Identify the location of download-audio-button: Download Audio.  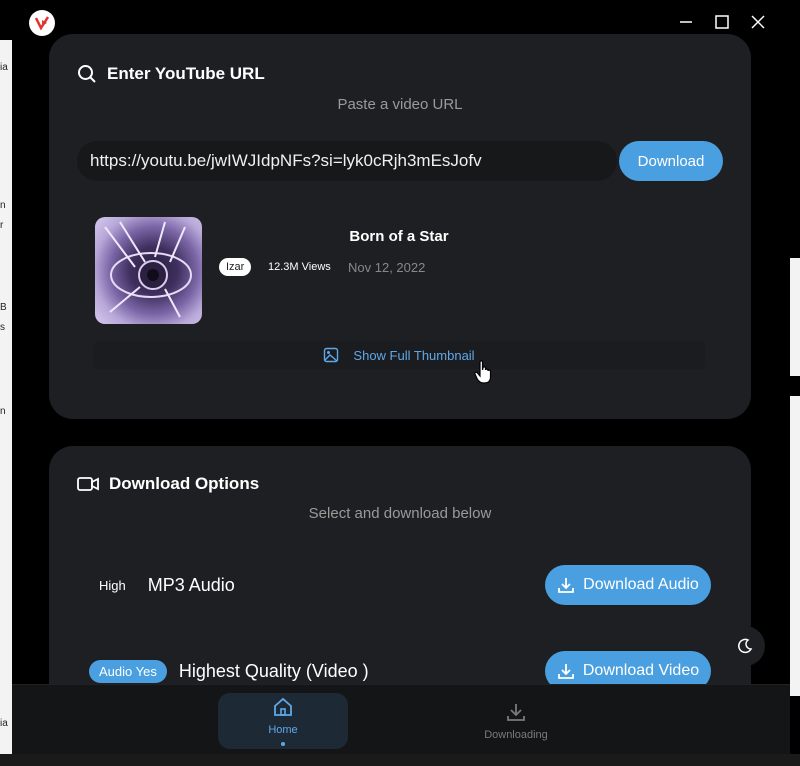
(628, 585).